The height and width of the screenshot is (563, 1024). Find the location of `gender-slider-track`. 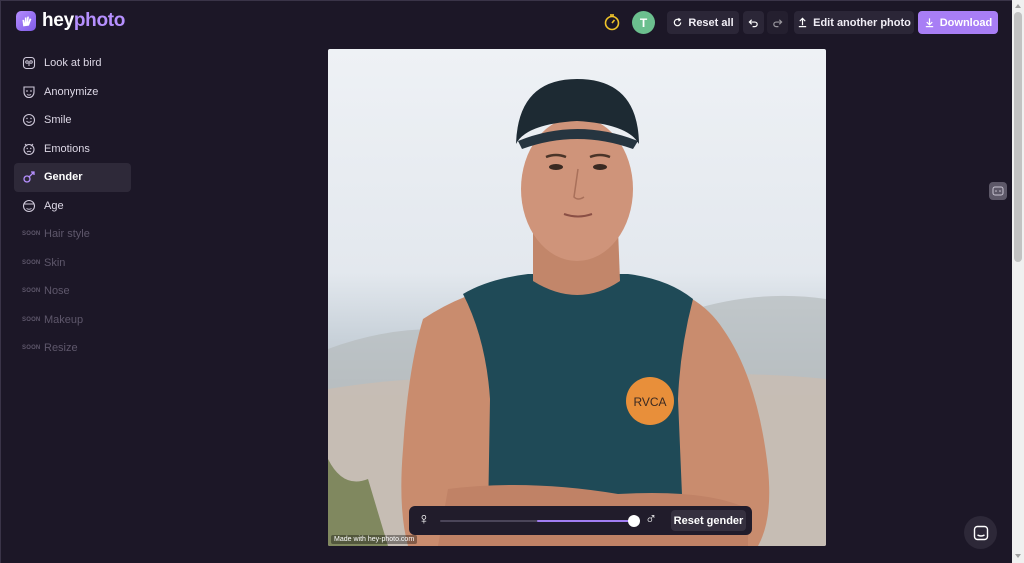

gender-slider-track is located at coordinates (540, 521).